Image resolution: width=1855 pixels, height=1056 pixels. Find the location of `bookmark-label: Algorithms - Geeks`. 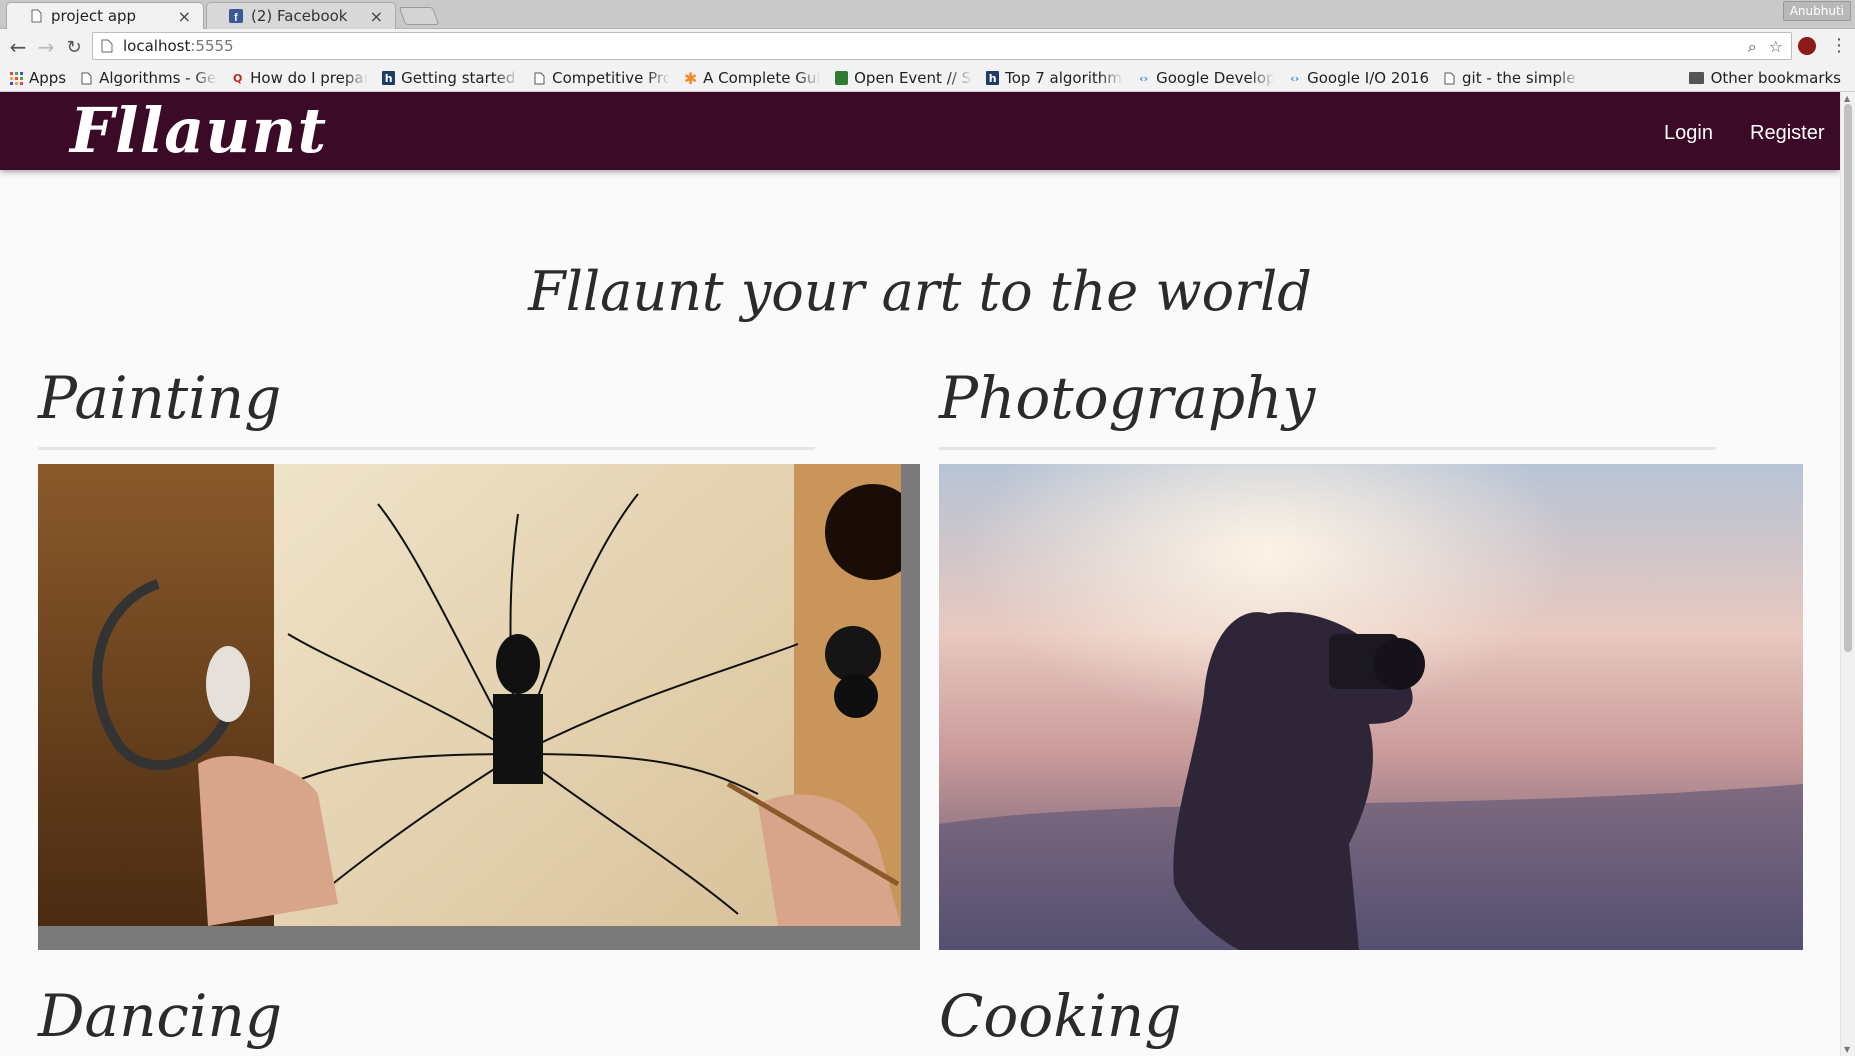

bookmark-label: Algorithms - Geeks is located at coordinates (158, 78).